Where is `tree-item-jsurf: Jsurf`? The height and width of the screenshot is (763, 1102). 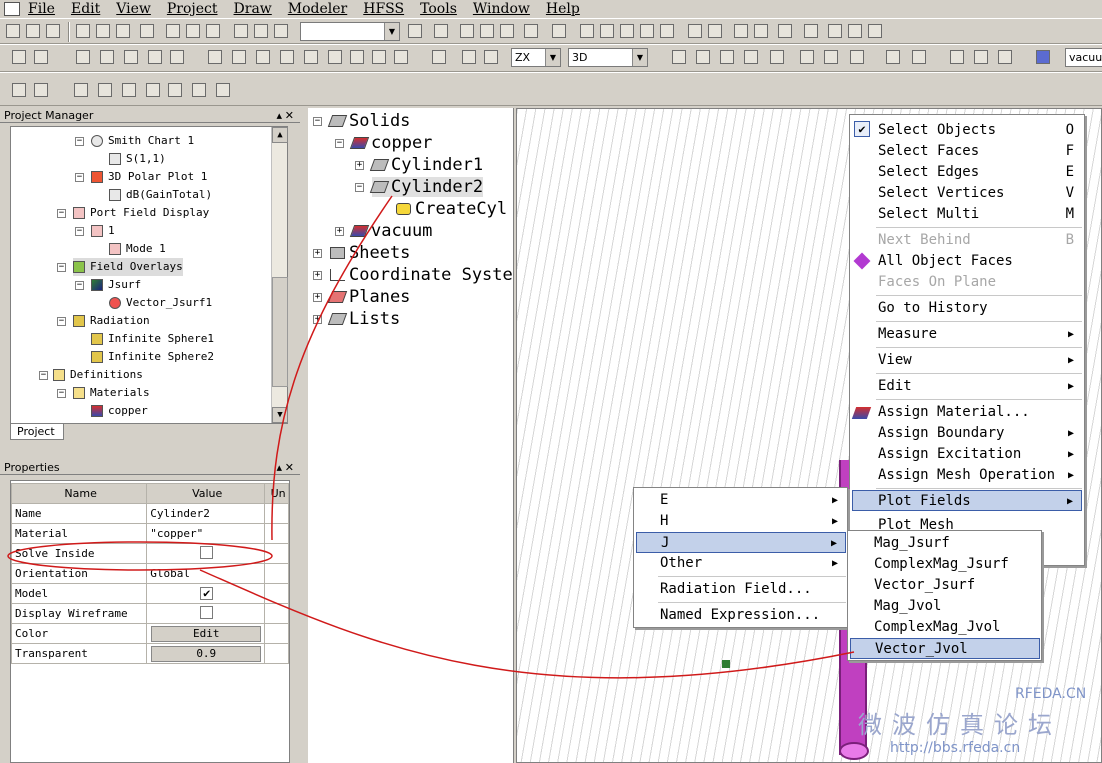 tree-item-jsurf: Jsurf is located at coordinates (116, 285).